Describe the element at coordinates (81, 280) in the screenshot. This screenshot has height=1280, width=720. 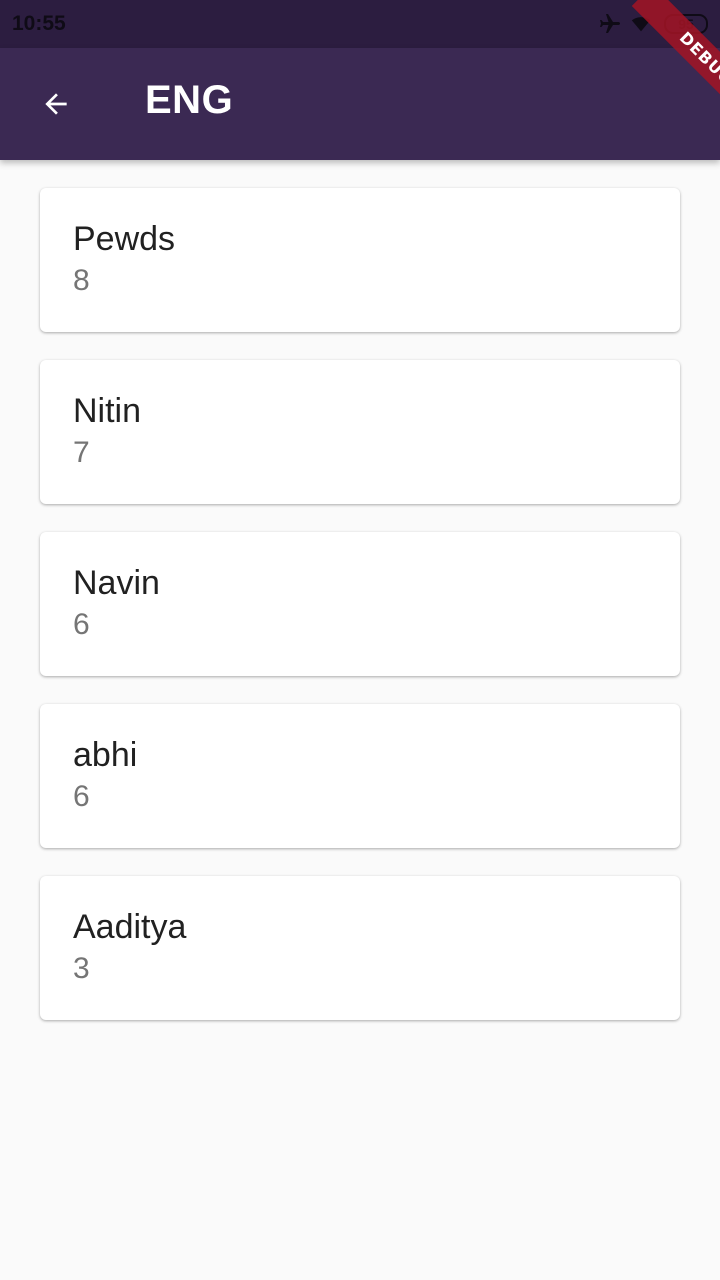
I see `card-score: 8` at that location.